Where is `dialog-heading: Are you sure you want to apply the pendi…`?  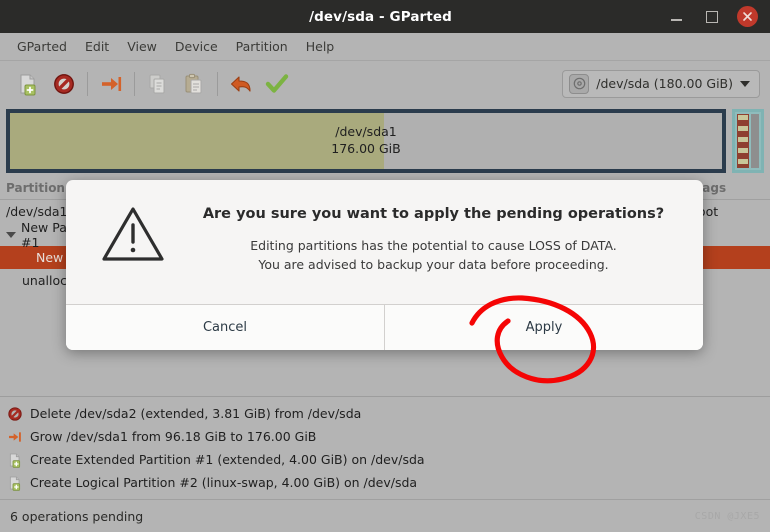
dialog-heading: Are you sure you want to apply the pendi… is located at coordinates (433, 214).